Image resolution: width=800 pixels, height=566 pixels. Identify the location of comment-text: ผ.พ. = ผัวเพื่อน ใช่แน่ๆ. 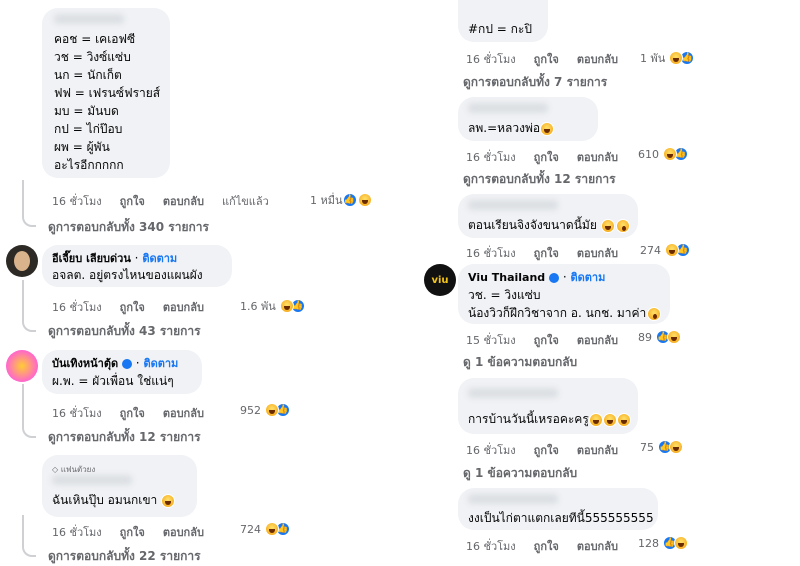
(113, 381).